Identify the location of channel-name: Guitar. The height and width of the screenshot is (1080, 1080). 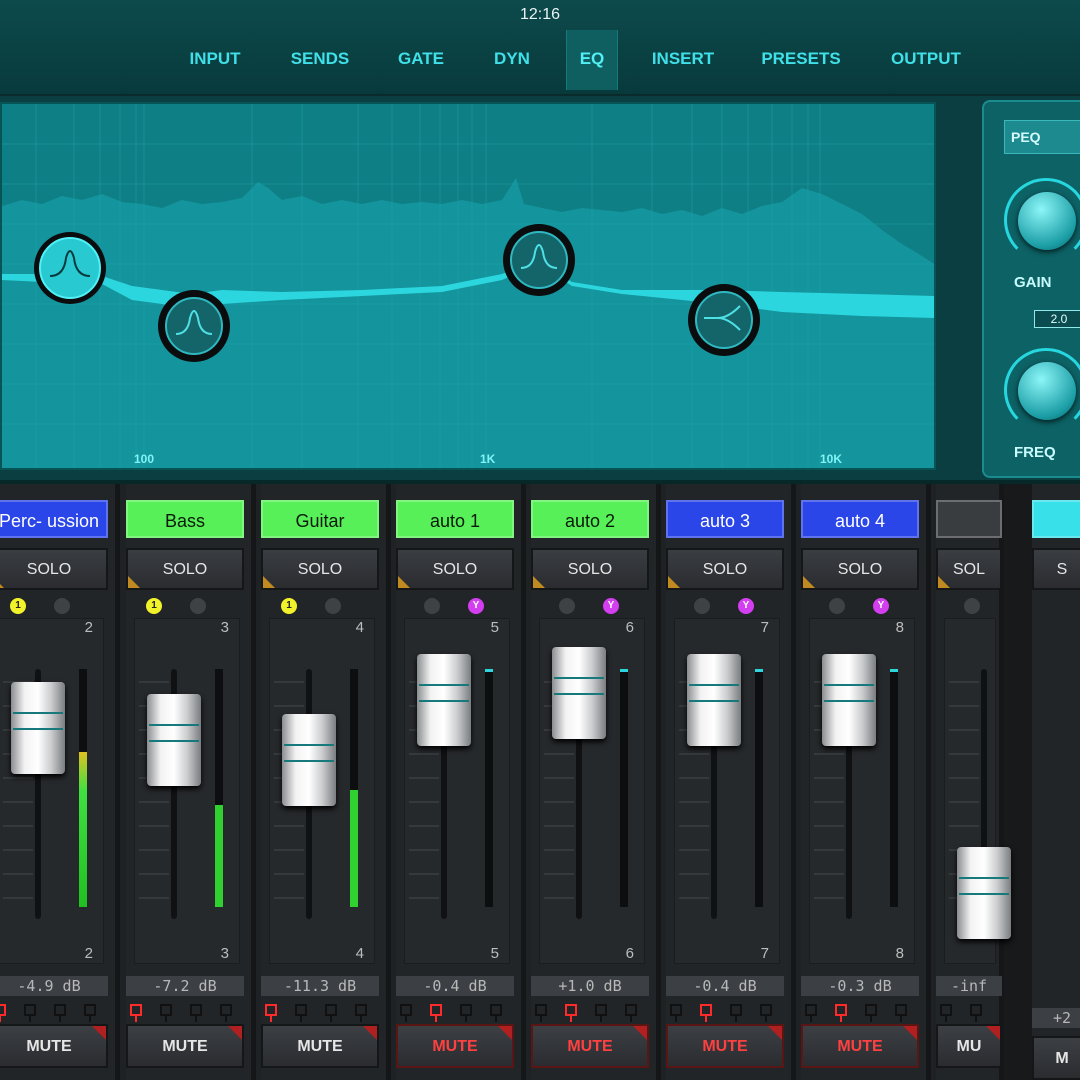
(320, 519).